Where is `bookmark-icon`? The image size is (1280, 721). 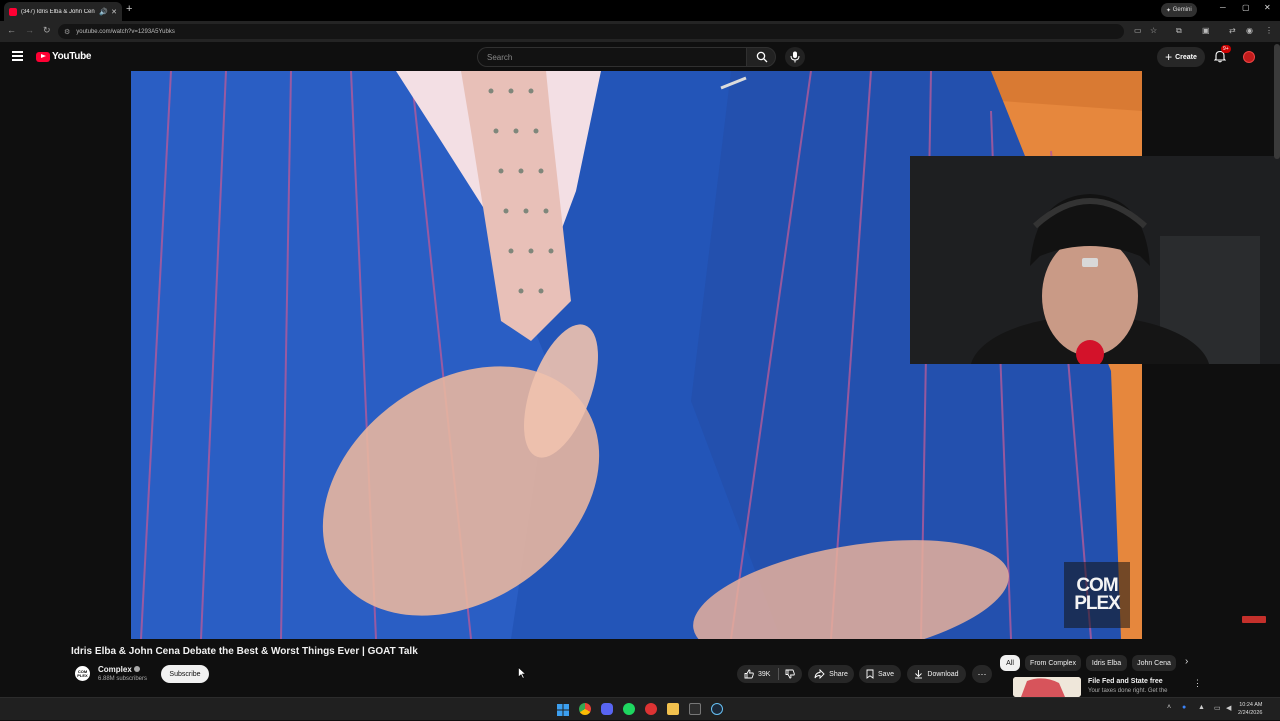
bookmark-icon is located at coordinates (870, 674).